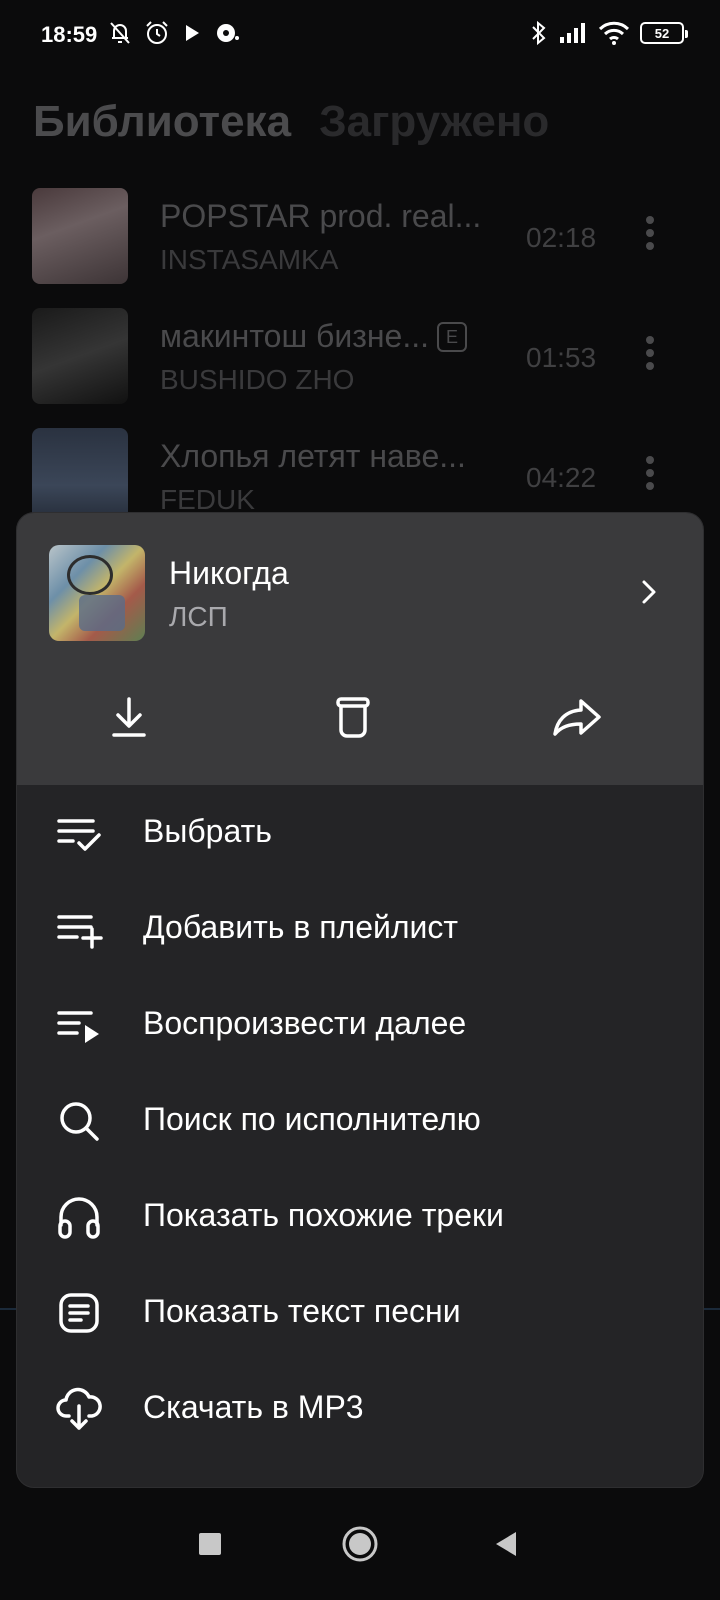 Image resolution: width=720 pixels, height=1600 pixels. I want to click on explicit-badge: E, so click(452, 337).